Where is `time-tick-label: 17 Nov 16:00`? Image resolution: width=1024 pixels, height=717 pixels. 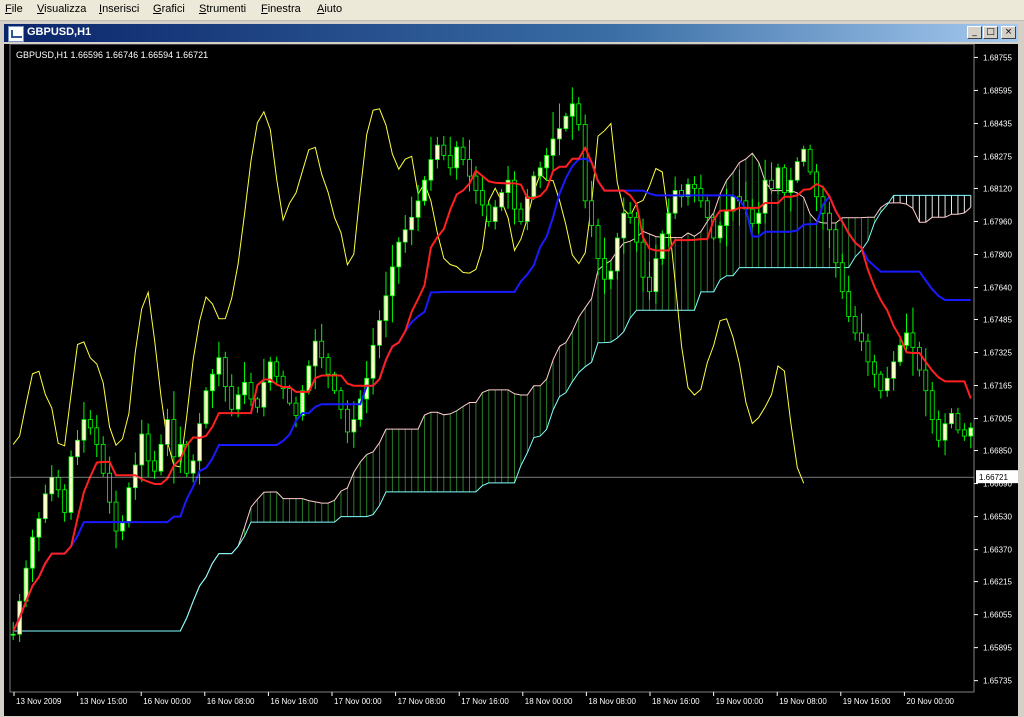
time-tick-label: 17 Nov 16:00 is located at coordinates (485, 701).